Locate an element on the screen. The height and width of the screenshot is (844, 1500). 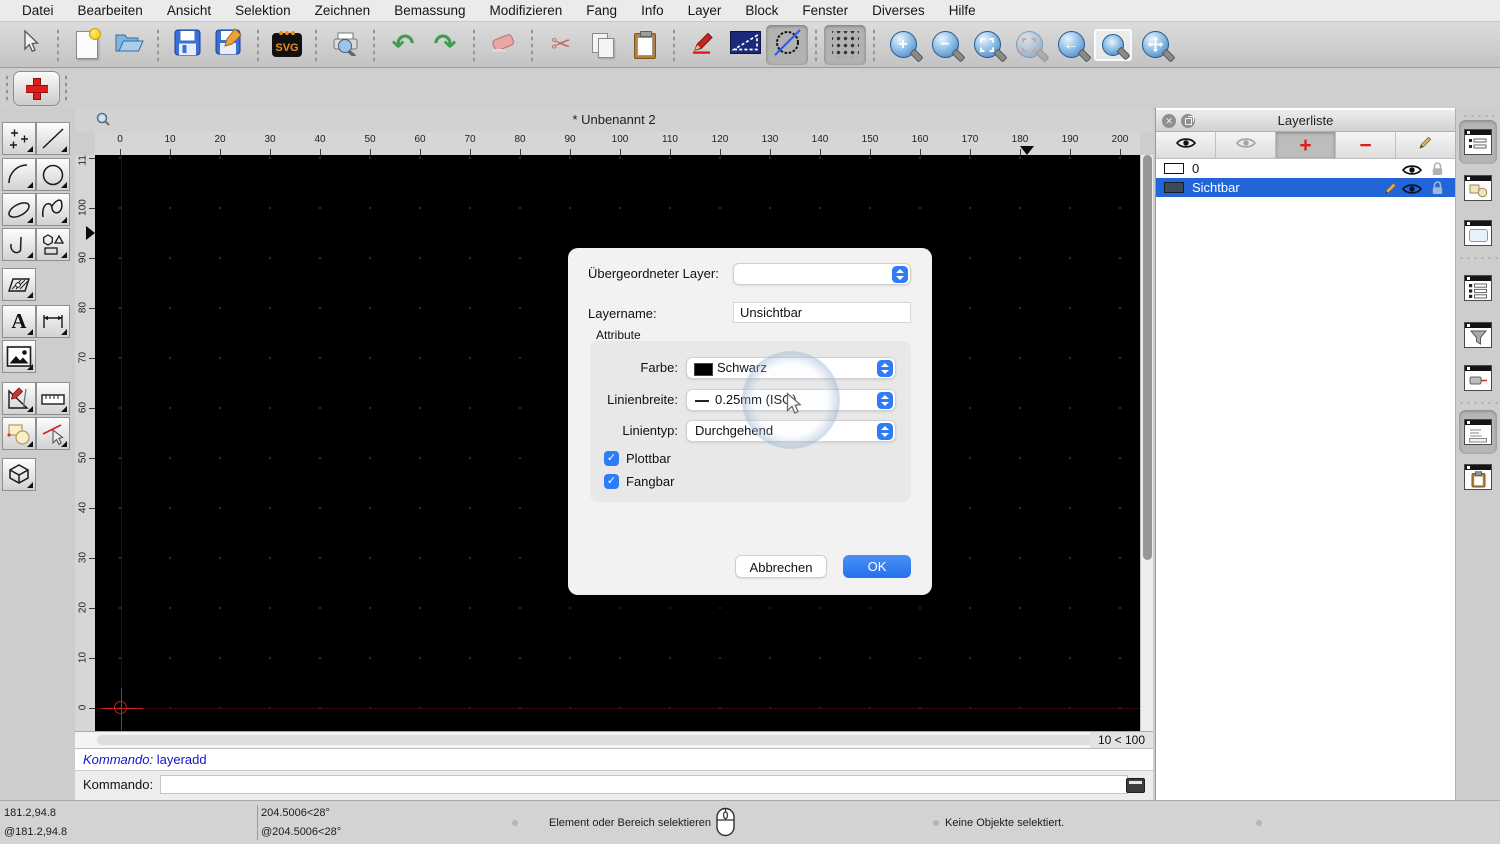
menu-item-fenster: Fenster is located at coordinates (825, 11).